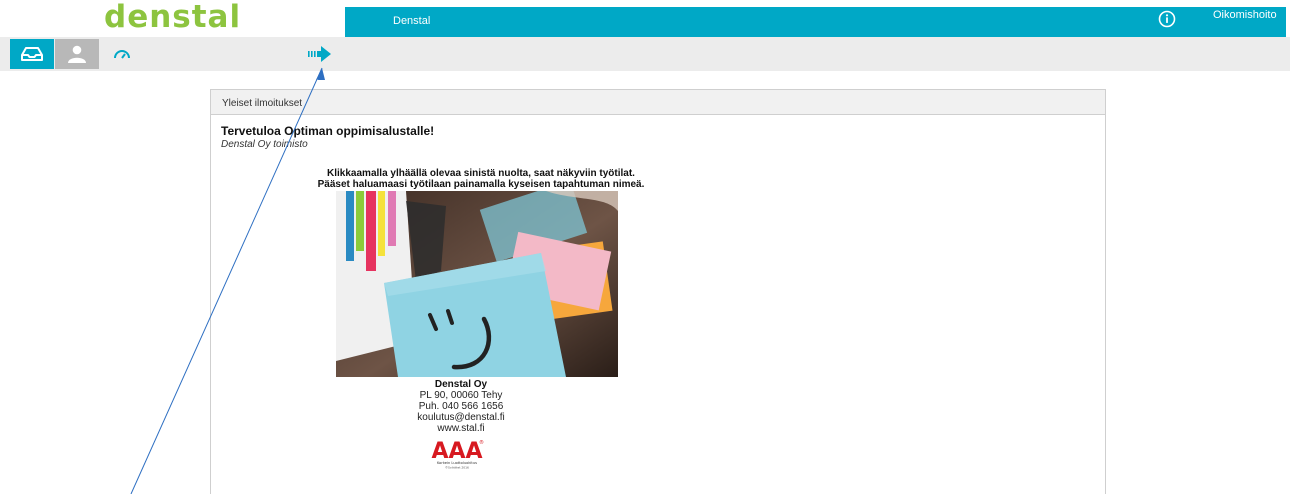 The width and height of the screenshot is (1290, 494). I want to click on badge-caption: Korkein Luottoluokitus, so click(457, 463).